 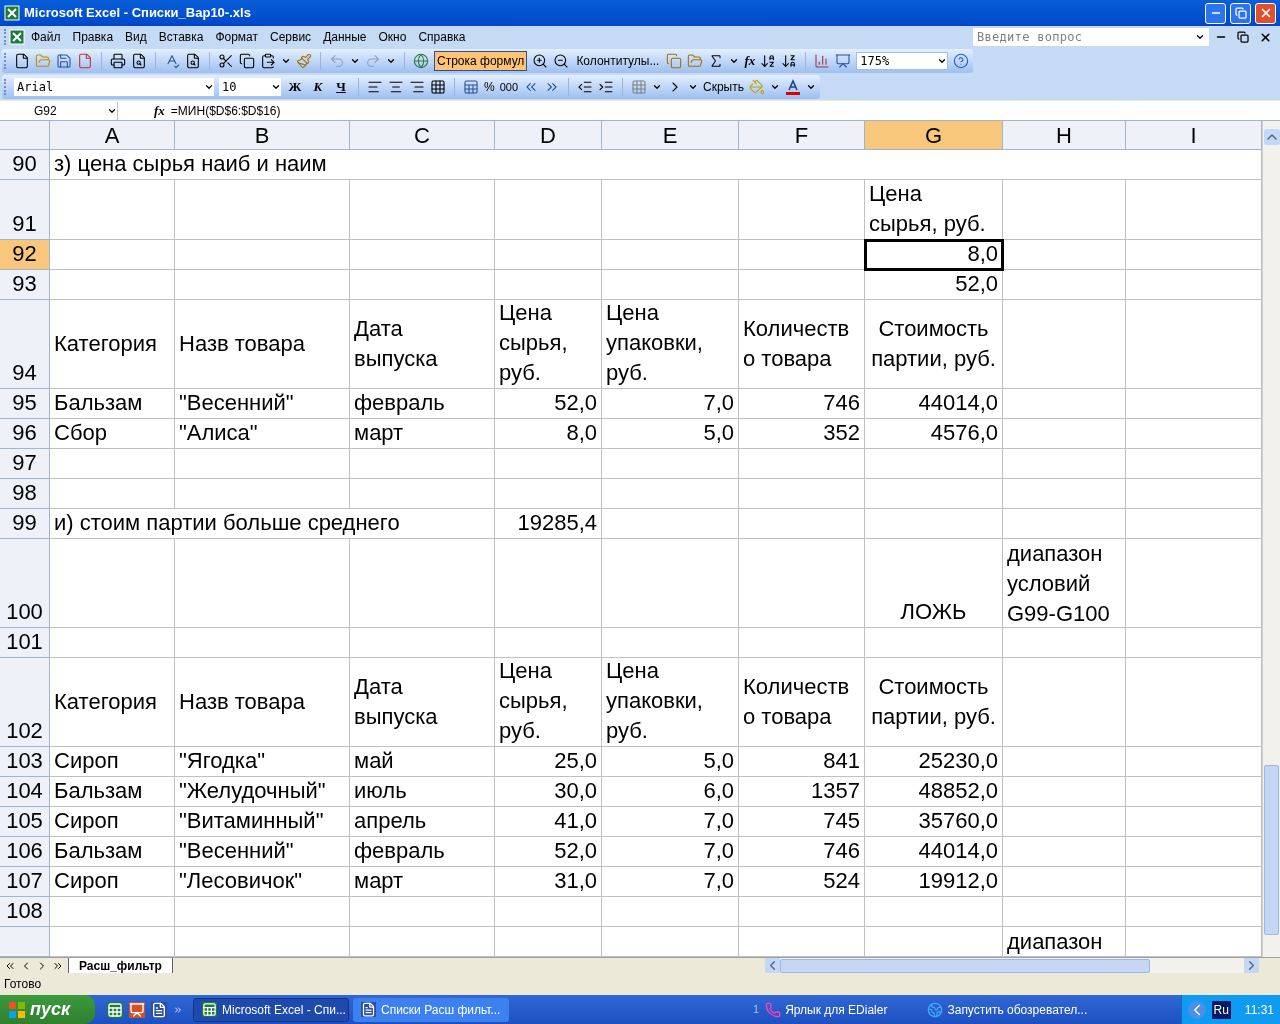 What do you see at coordinates (768, 61) in the screenshot?
I see `sort-ascending-icon` at bounding box center [768, 61].